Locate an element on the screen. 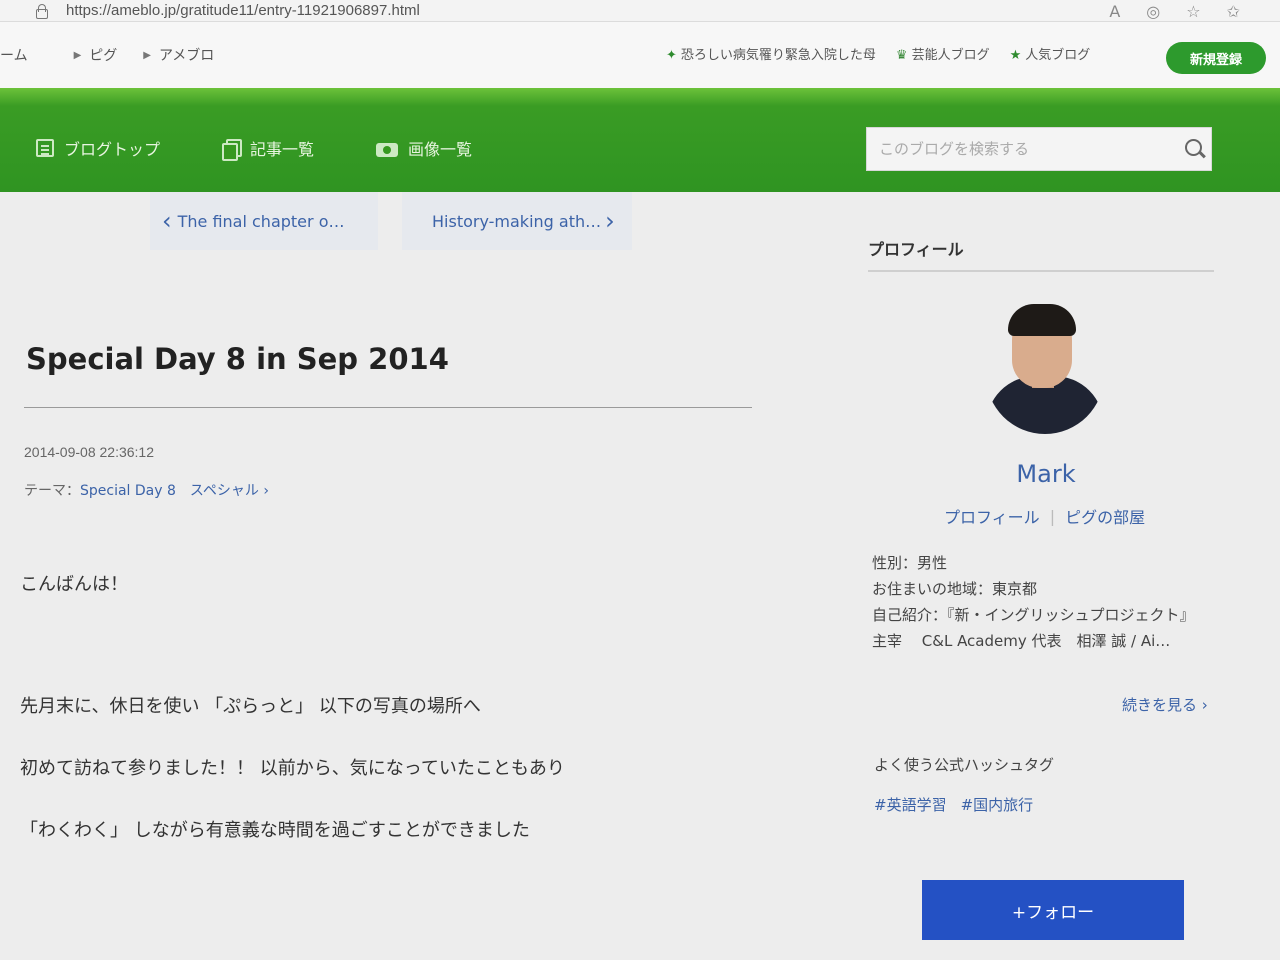 The image size is (1280, 960). blog-header: ブログトップ 記事一覧 画像一覧 is located at coordinates (640, 140).